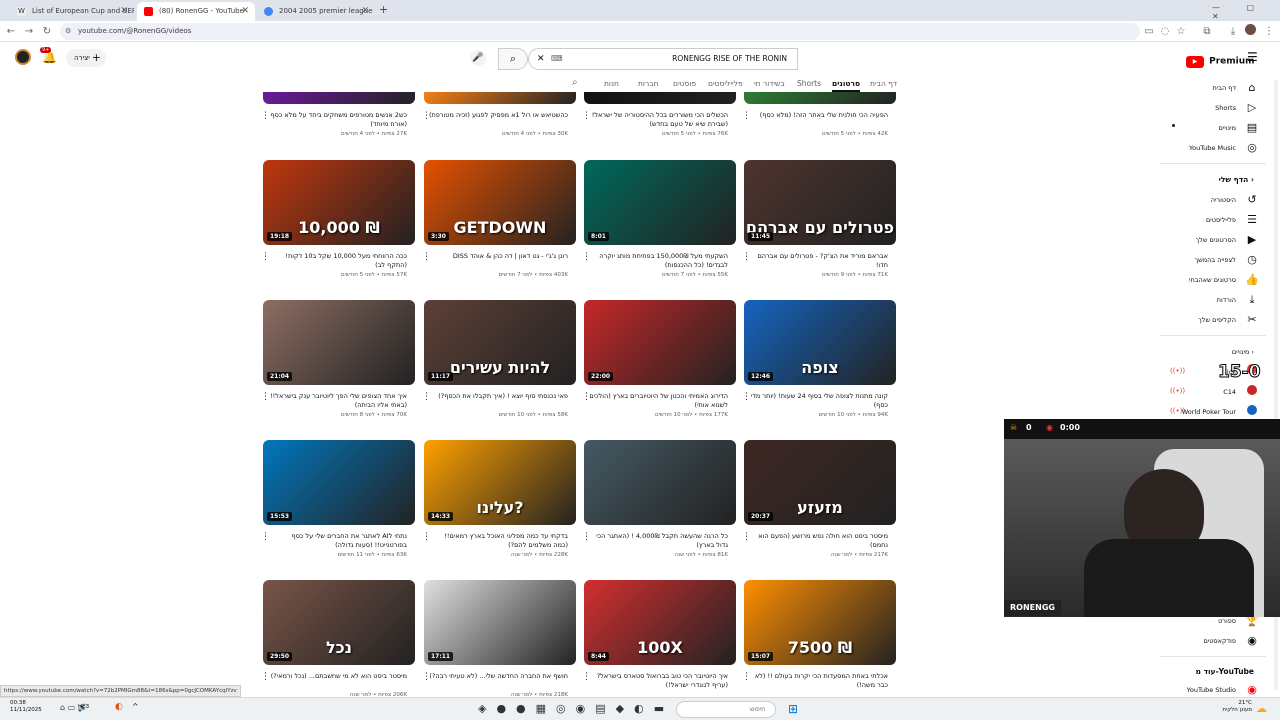 The image size is (1280, 720). What do you see at coordinates (11, 31) in the screenshot?
I see `back-icon: ←` at bounding box center [11, 31].